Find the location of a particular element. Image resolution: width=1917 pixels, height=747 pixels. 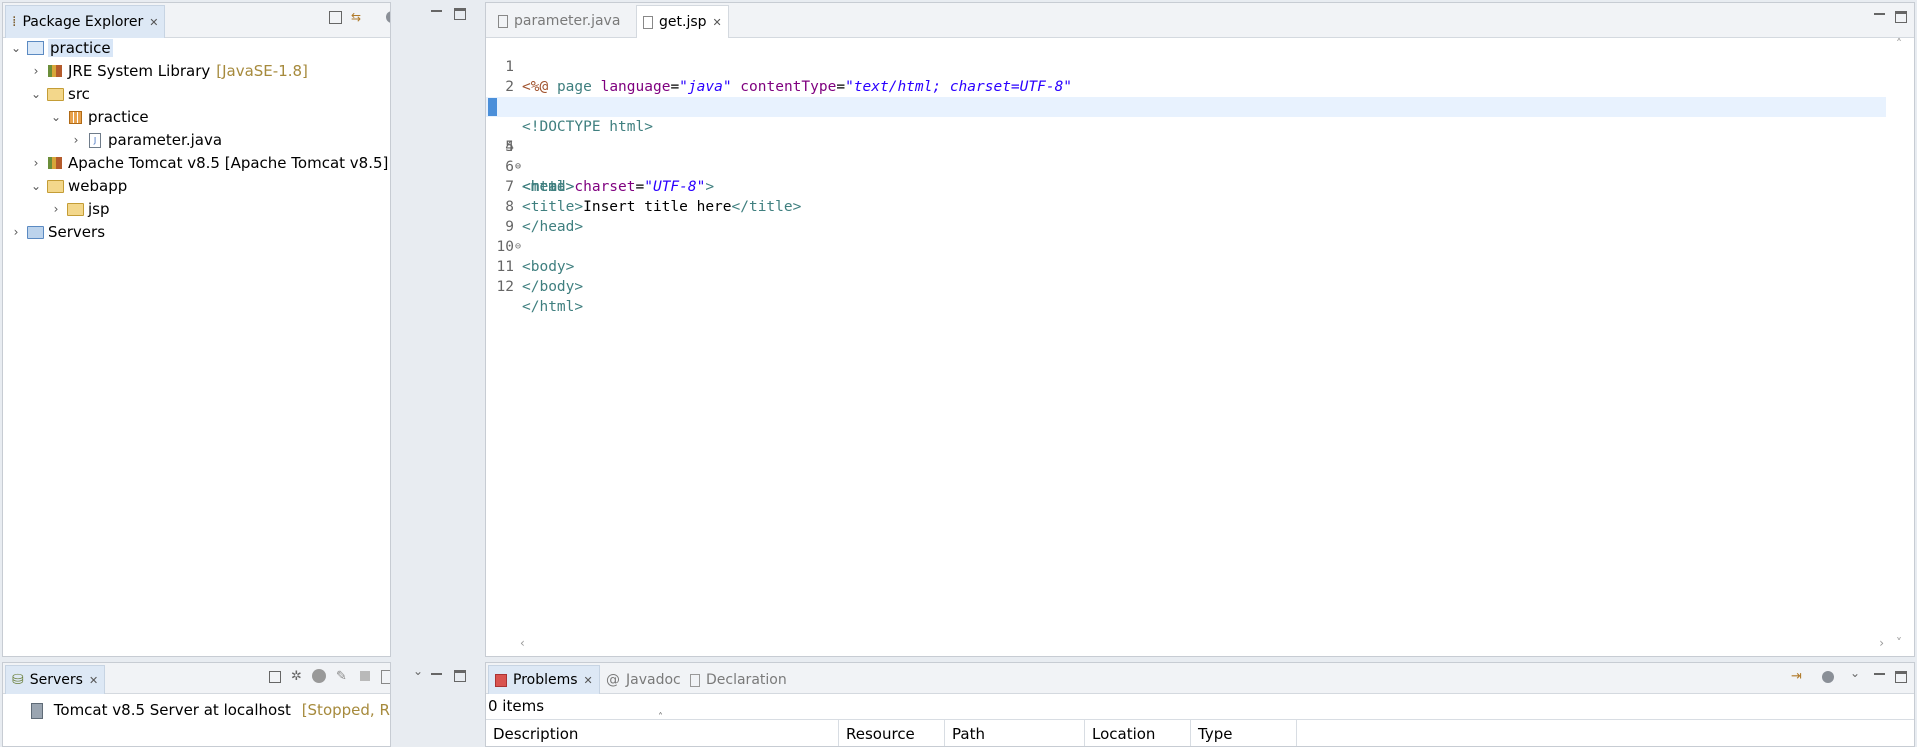

code-line: 2 pageEncoding="UTF-8"%> is located at coordinates (1186, 86).